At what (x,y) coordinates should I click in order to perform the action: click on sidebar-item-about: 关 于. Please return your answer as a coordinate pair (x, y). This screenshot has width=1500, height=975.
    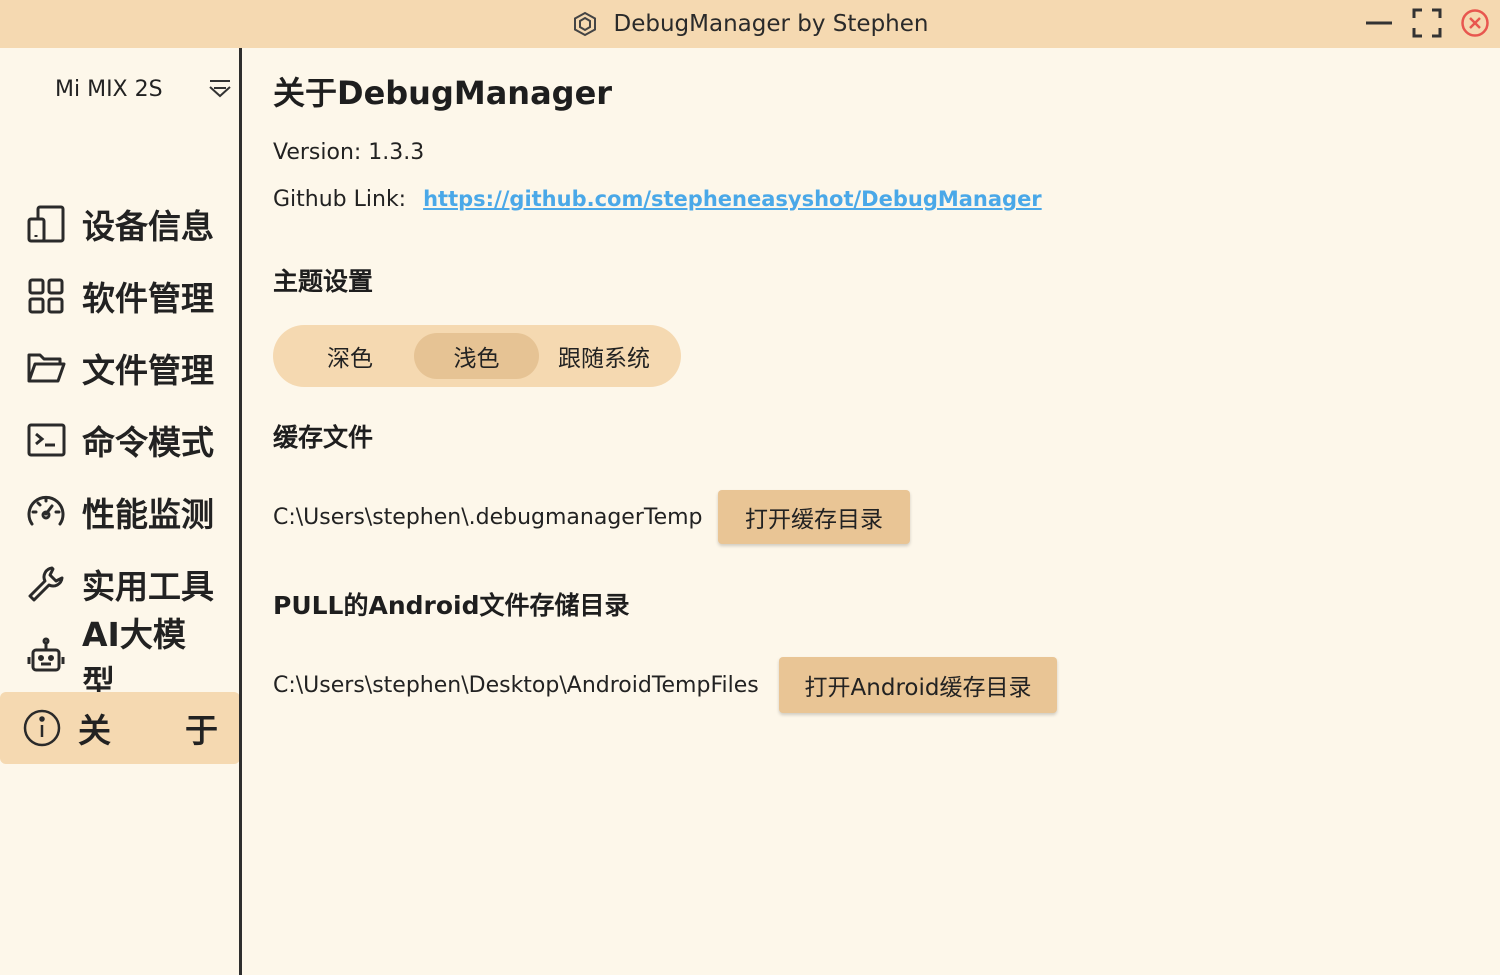
    Looking at the image, I should click on (120, 728).